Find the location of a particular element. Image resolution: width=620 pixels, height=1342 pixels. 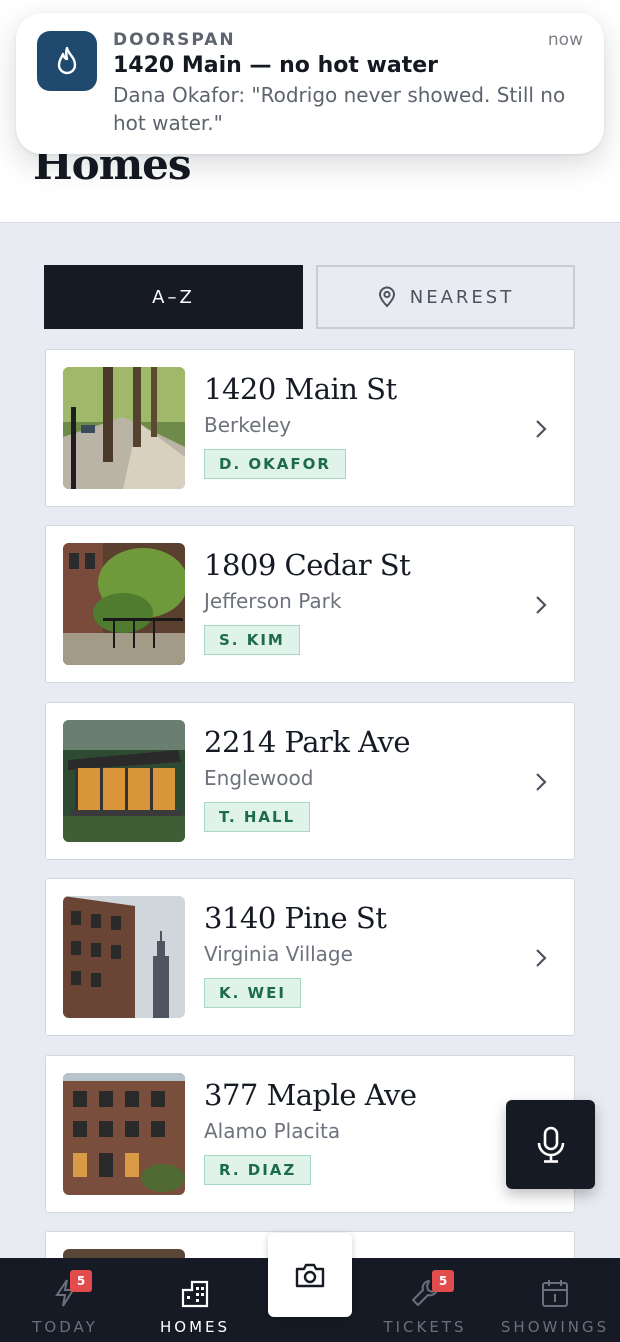

camera-button is located at coordinates (310, 1275).